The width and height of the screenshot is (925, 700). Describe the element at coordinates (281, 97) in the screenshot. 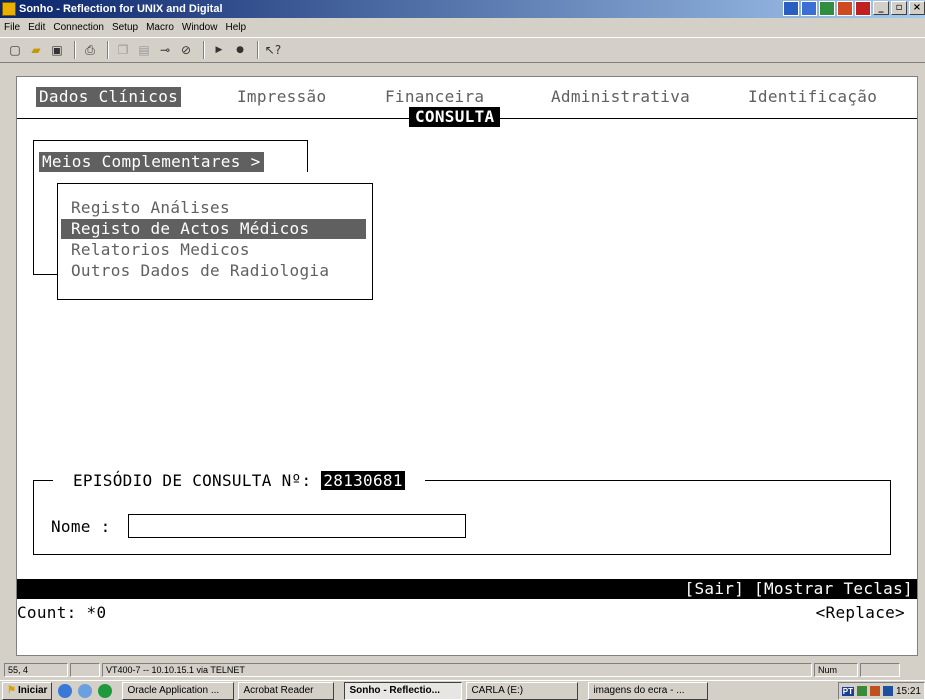

I see `tab-impressao: Impressão` at that location.